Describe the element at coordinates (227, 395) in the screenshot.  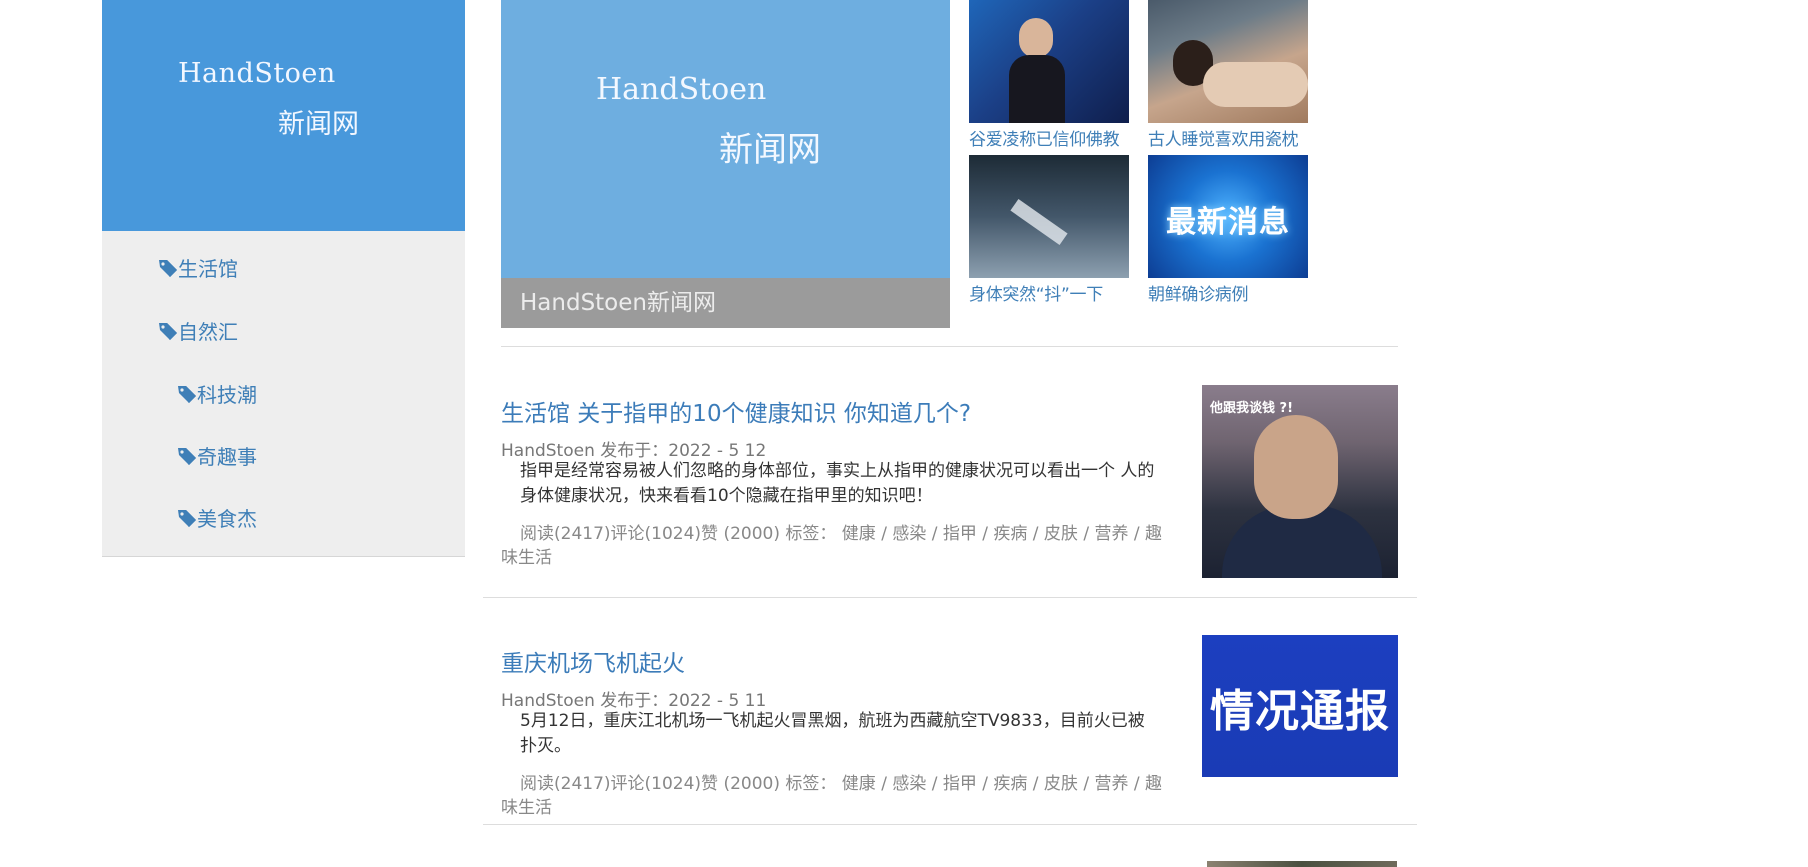
I see `sidebar-item-label: 科技潮` at that location.